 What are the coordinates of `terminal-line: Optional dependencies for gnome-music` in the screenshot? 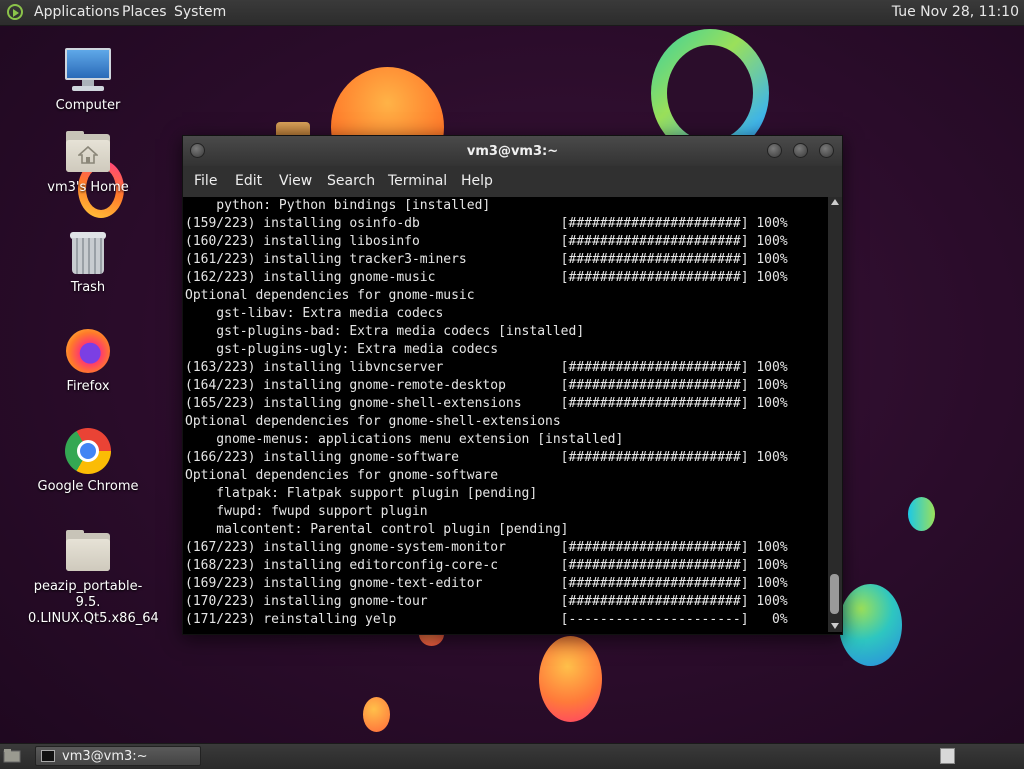 It's located at (330, 295).